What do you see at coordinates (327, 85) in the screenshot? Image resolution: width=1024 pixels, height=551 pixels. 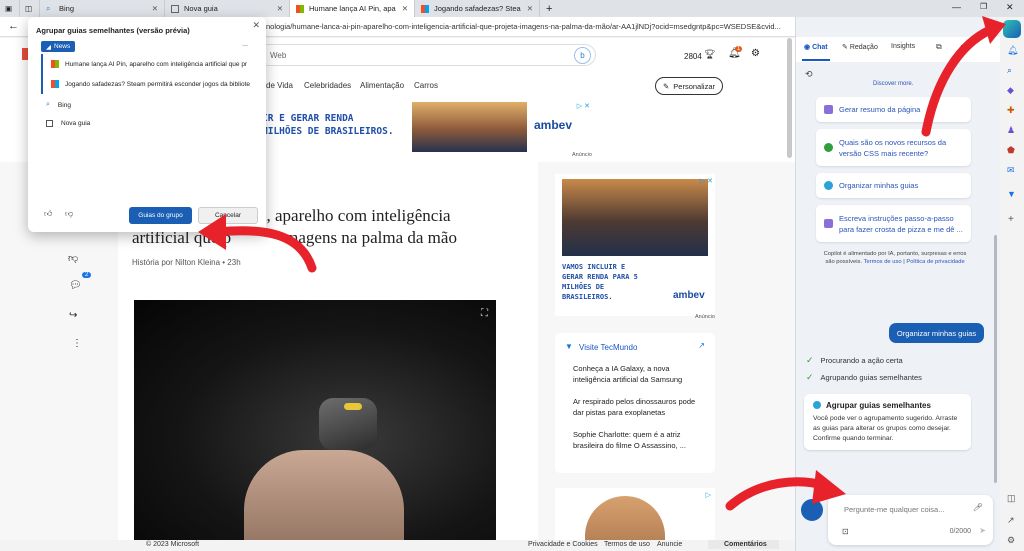 I see `nav-link: Celebridades` at bounding box center [327, 85].